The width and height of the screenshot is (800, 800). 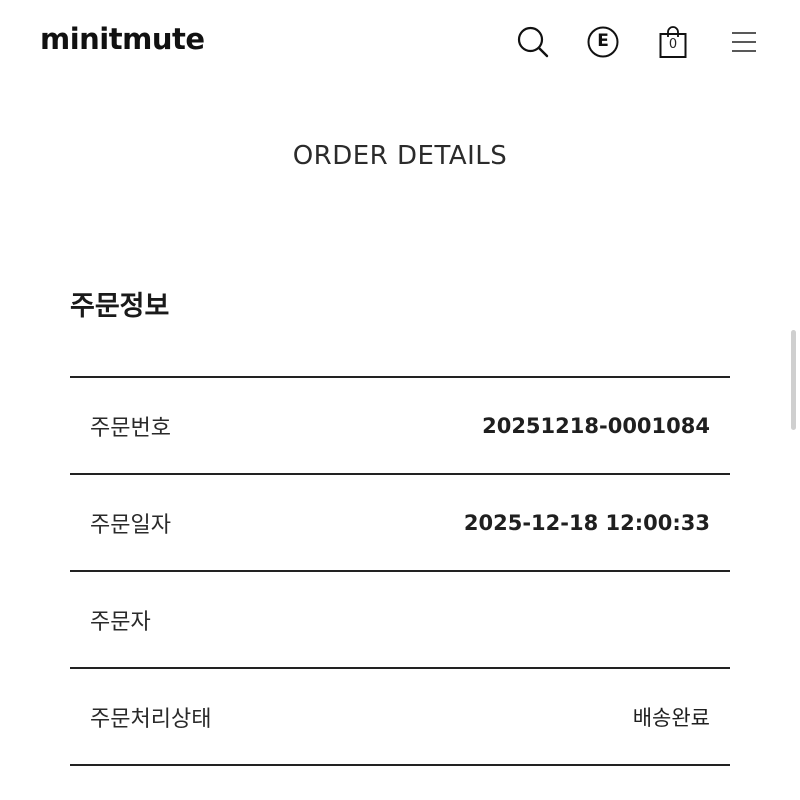 I want to click on orderer-row: 주문자, so click(x=400, y=620).